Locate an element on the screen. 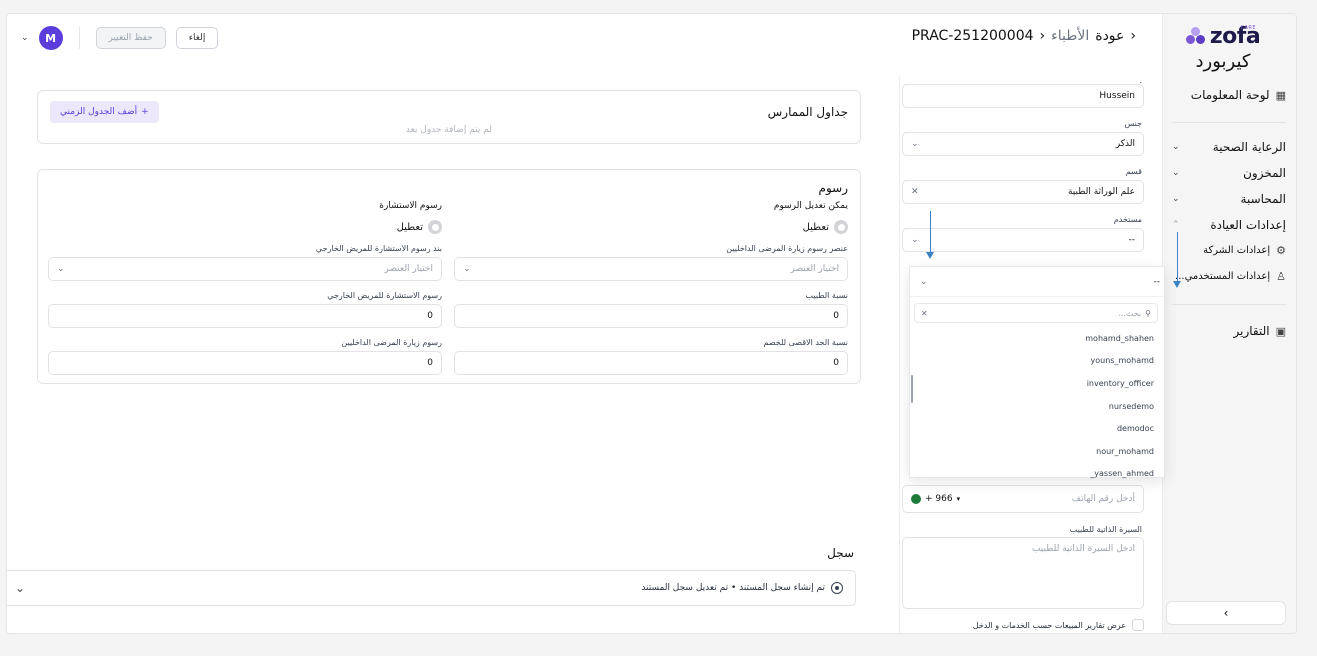 Image resolution: width=1317 pixels, height=656 pixels. max-discount-label: نسبة الحد الاقصى للخصم is located at coordinates (805, 342).